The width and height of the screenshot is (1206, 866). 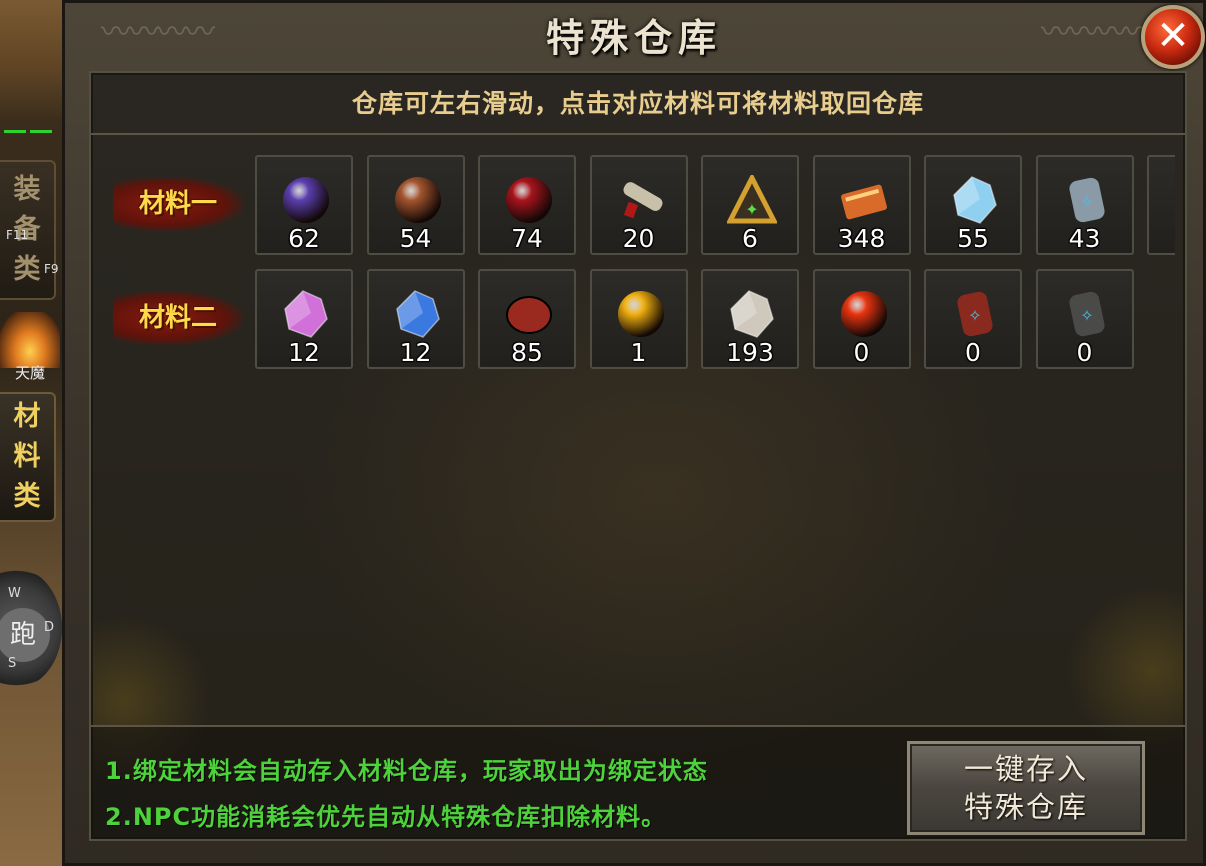 I want to click on scroll-icon, so click(x=641, y=200).